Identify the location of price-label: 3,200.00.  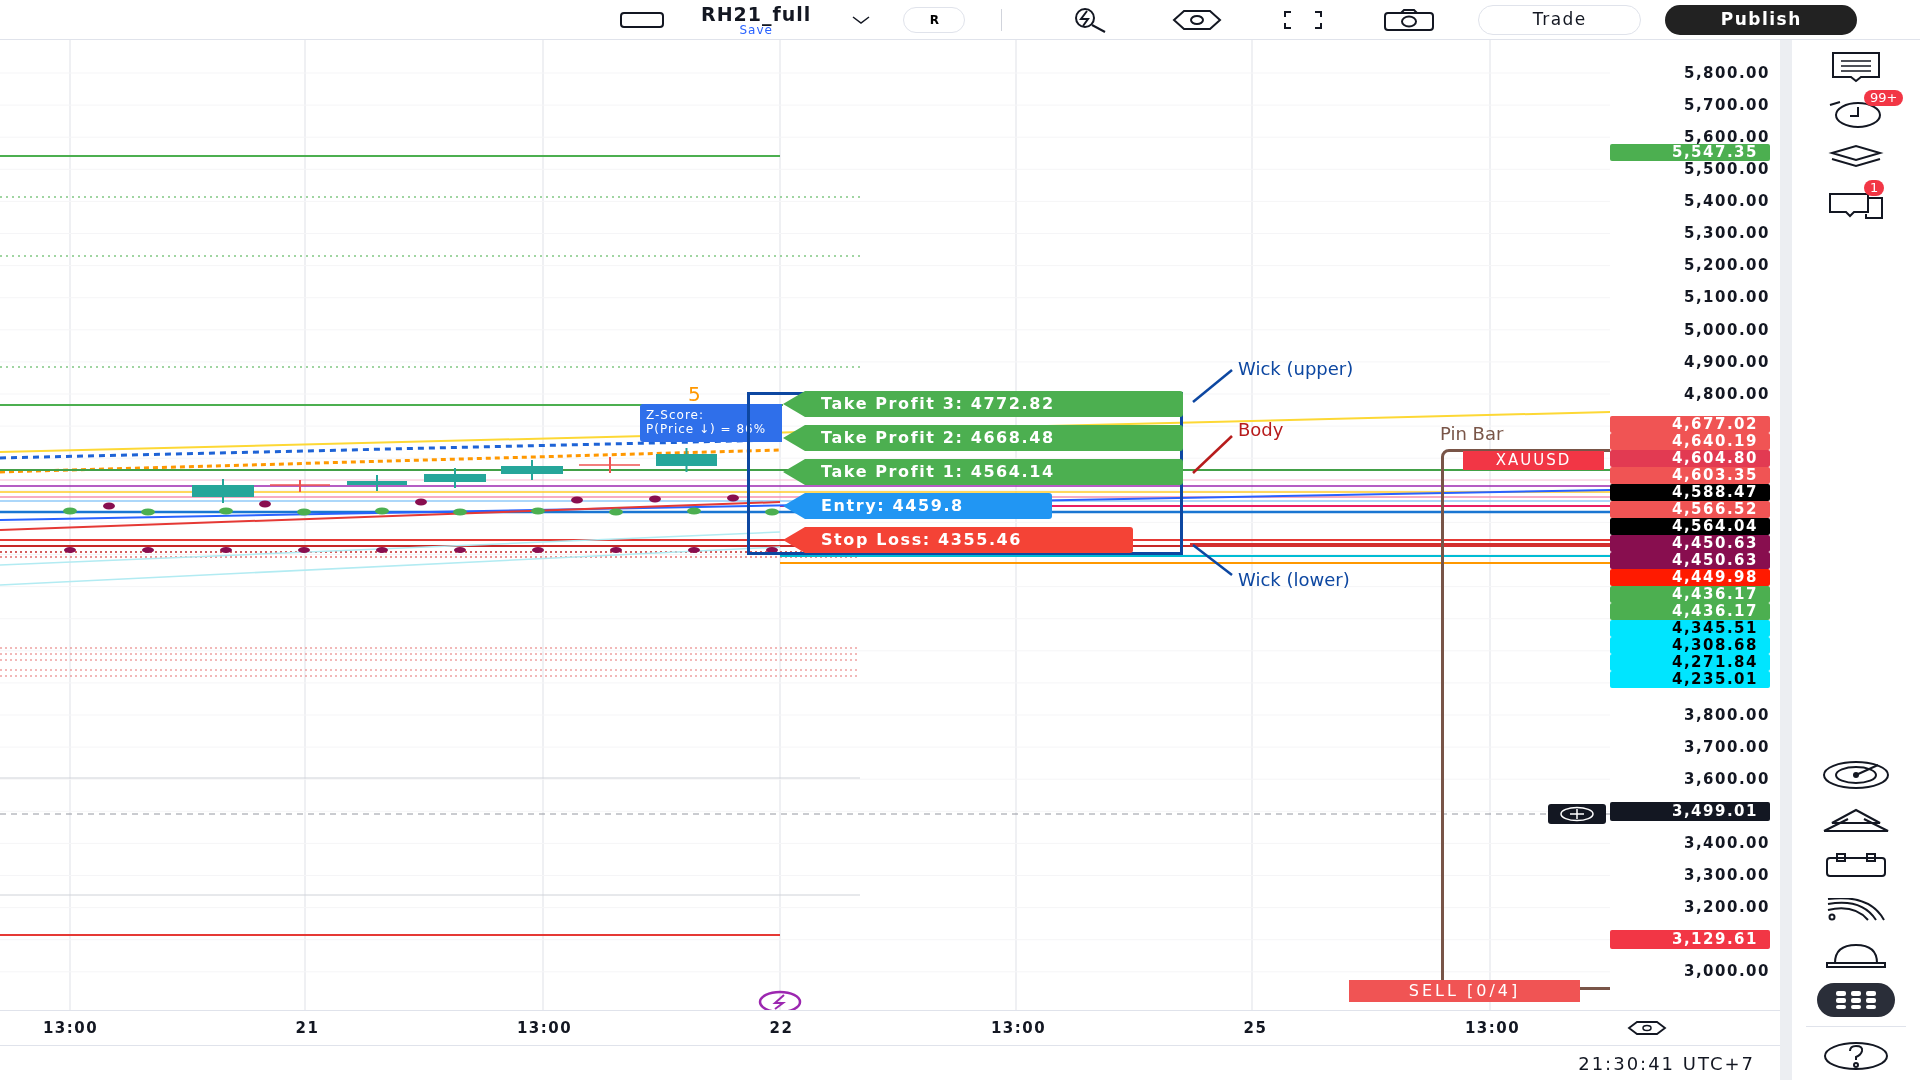
(1726, 908).